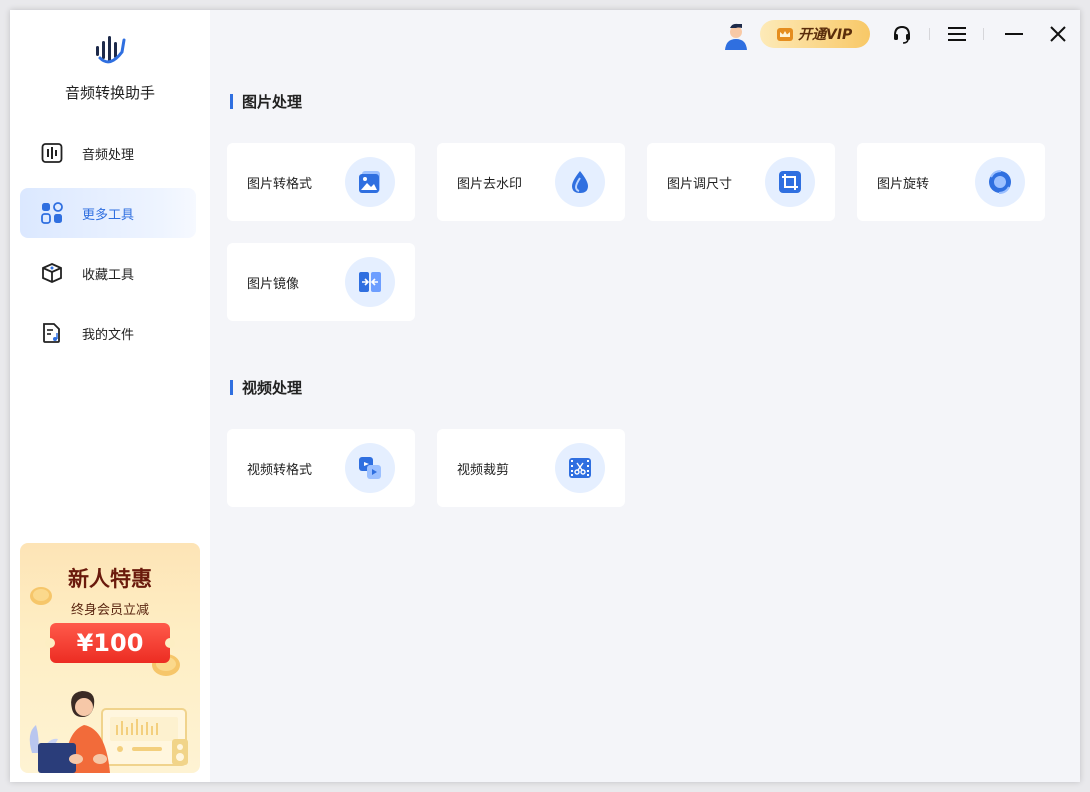 The height and width of the screenshot is (792, 1090). I want to click on sidebar-item-audio: 音频处理, so click(108, 153).